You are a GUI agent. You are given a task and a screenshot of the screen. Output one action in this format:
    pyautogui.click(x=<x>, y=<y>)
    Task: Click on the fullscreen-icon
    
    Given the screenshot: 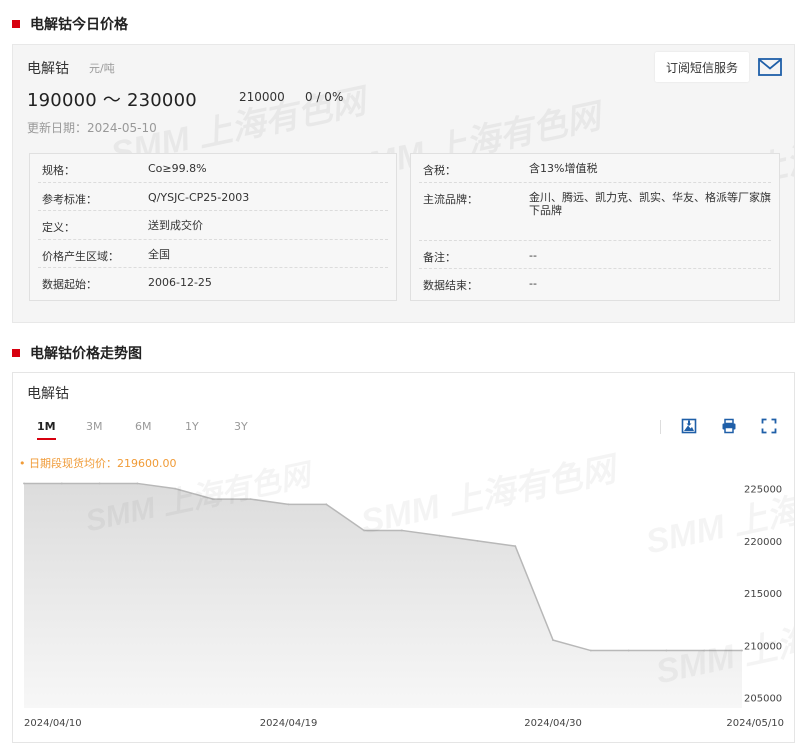 What is the action you would take?
    pyautogui.click(x=769, y=426)
    